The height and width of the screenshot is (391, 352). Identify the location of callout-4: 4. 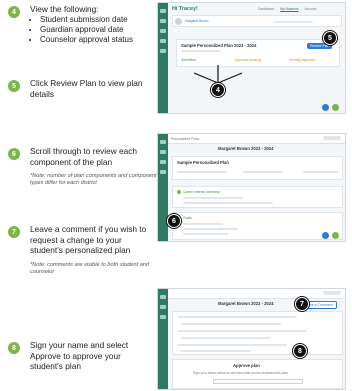
(218, 90).